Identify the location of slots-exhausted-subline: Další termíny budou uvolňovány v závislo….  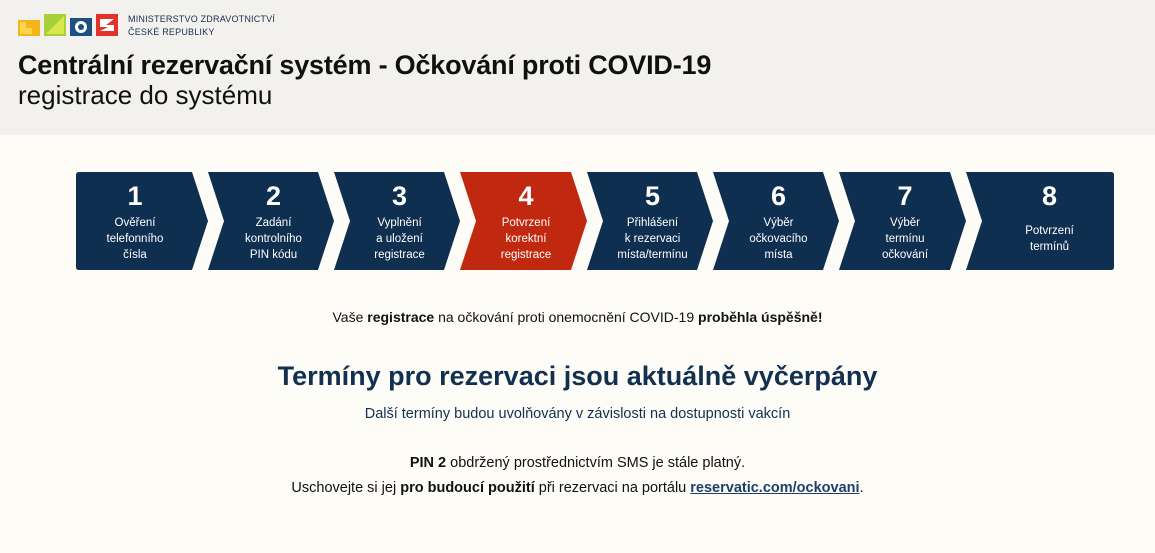
(577, 414).